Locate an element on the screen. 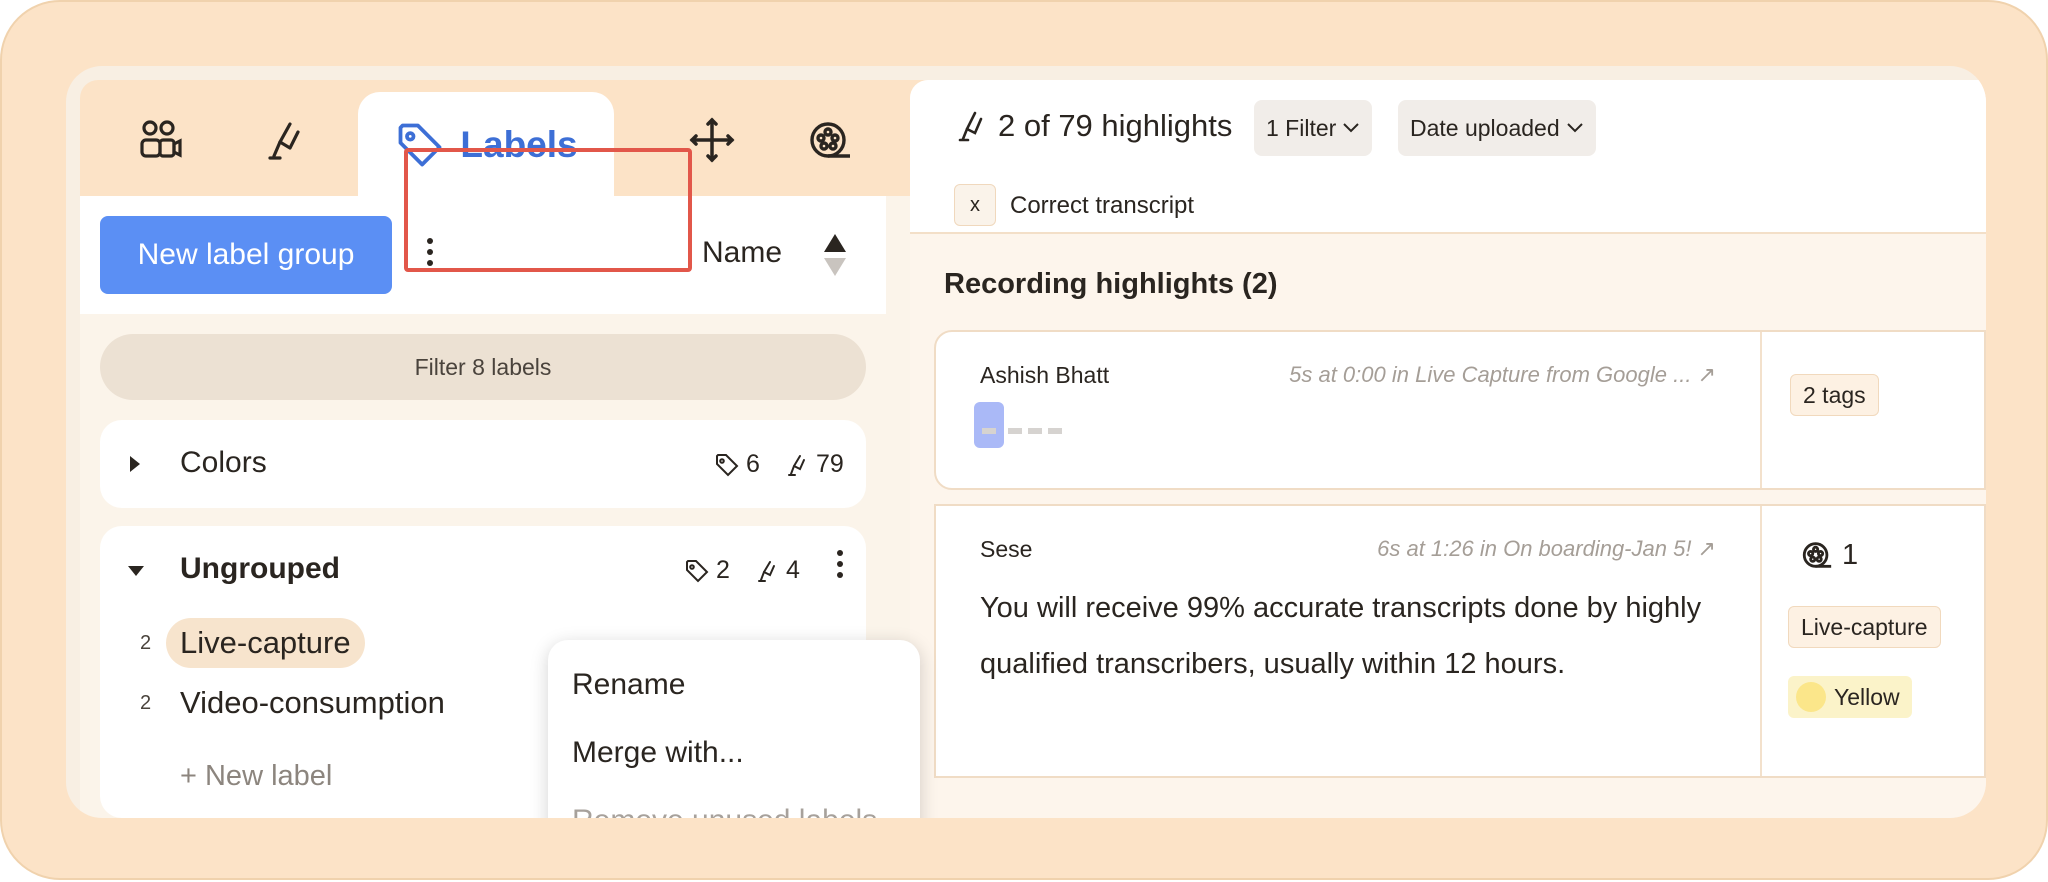 This screenshot has width=2048, height=882. active-filter-label: Correct transcript is located at coordinates (1102, 205).